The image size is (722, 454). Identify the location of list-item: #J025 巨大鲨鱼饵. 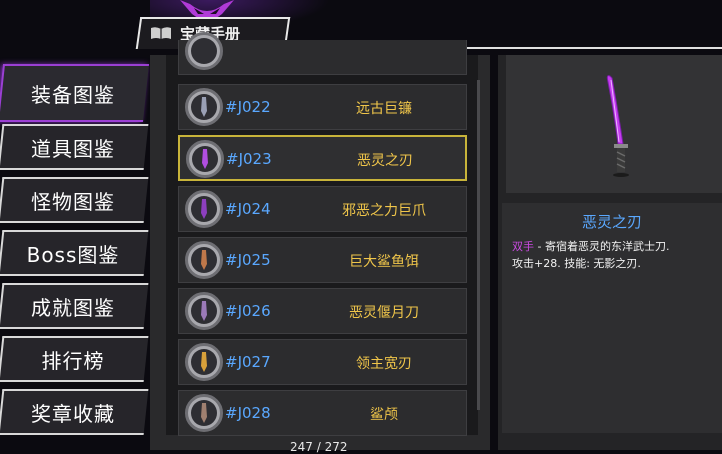
(322, 260).